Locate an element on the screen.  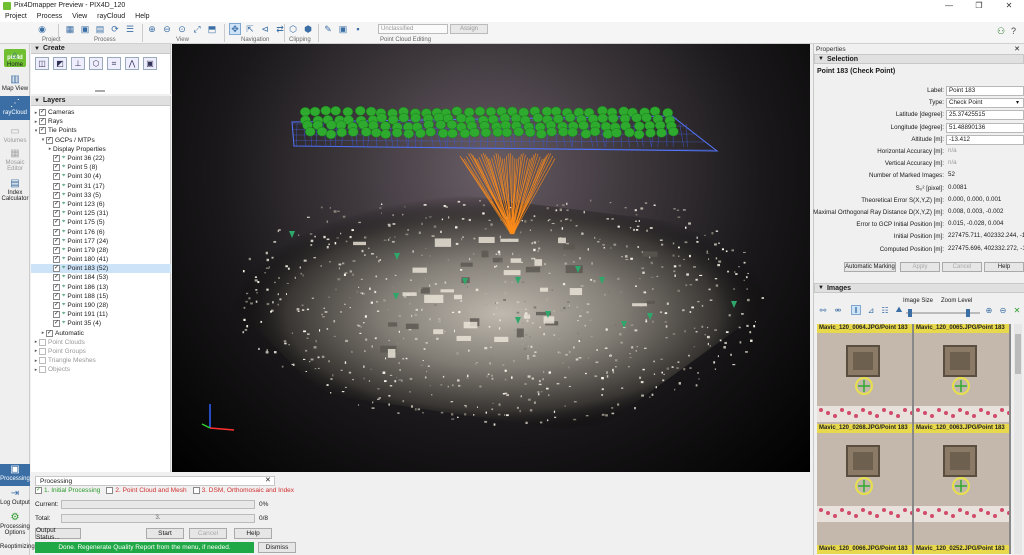
zoom-out-icon: ⊖ is located at coordinates (1003, 310).